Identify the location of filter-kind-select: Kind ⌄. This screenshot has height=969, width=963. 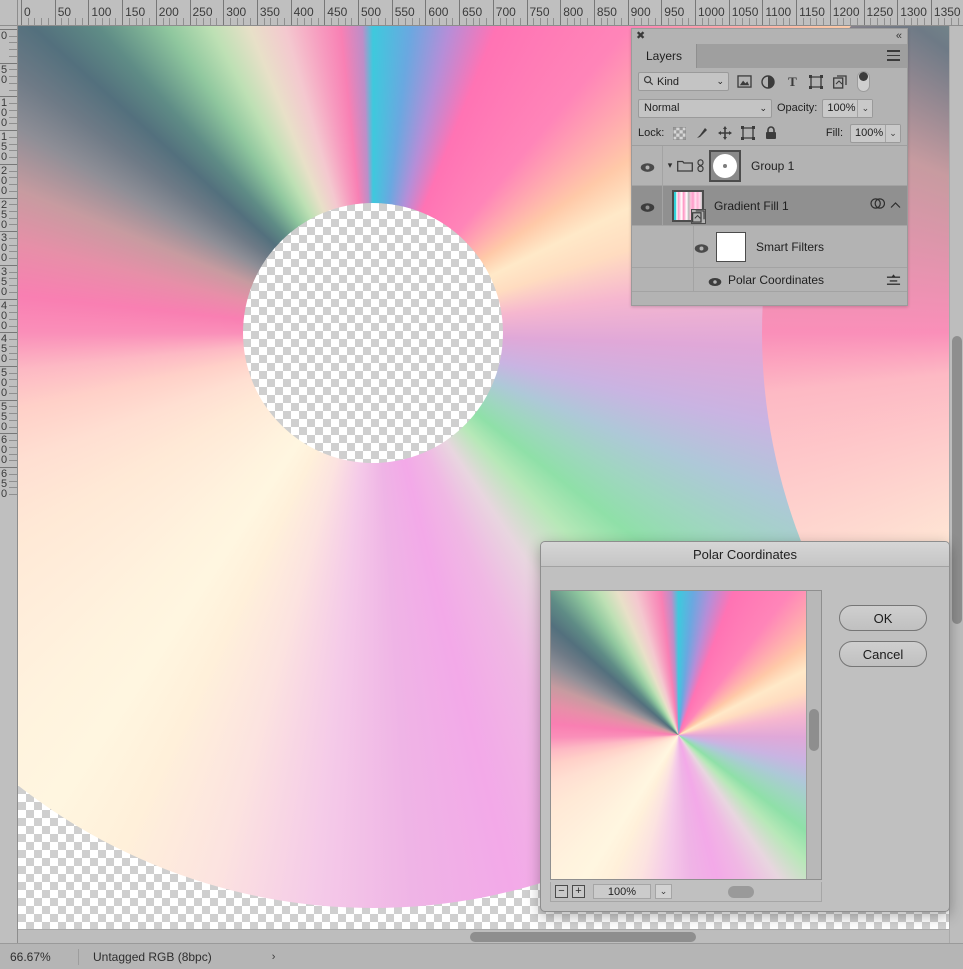
(683, 81).